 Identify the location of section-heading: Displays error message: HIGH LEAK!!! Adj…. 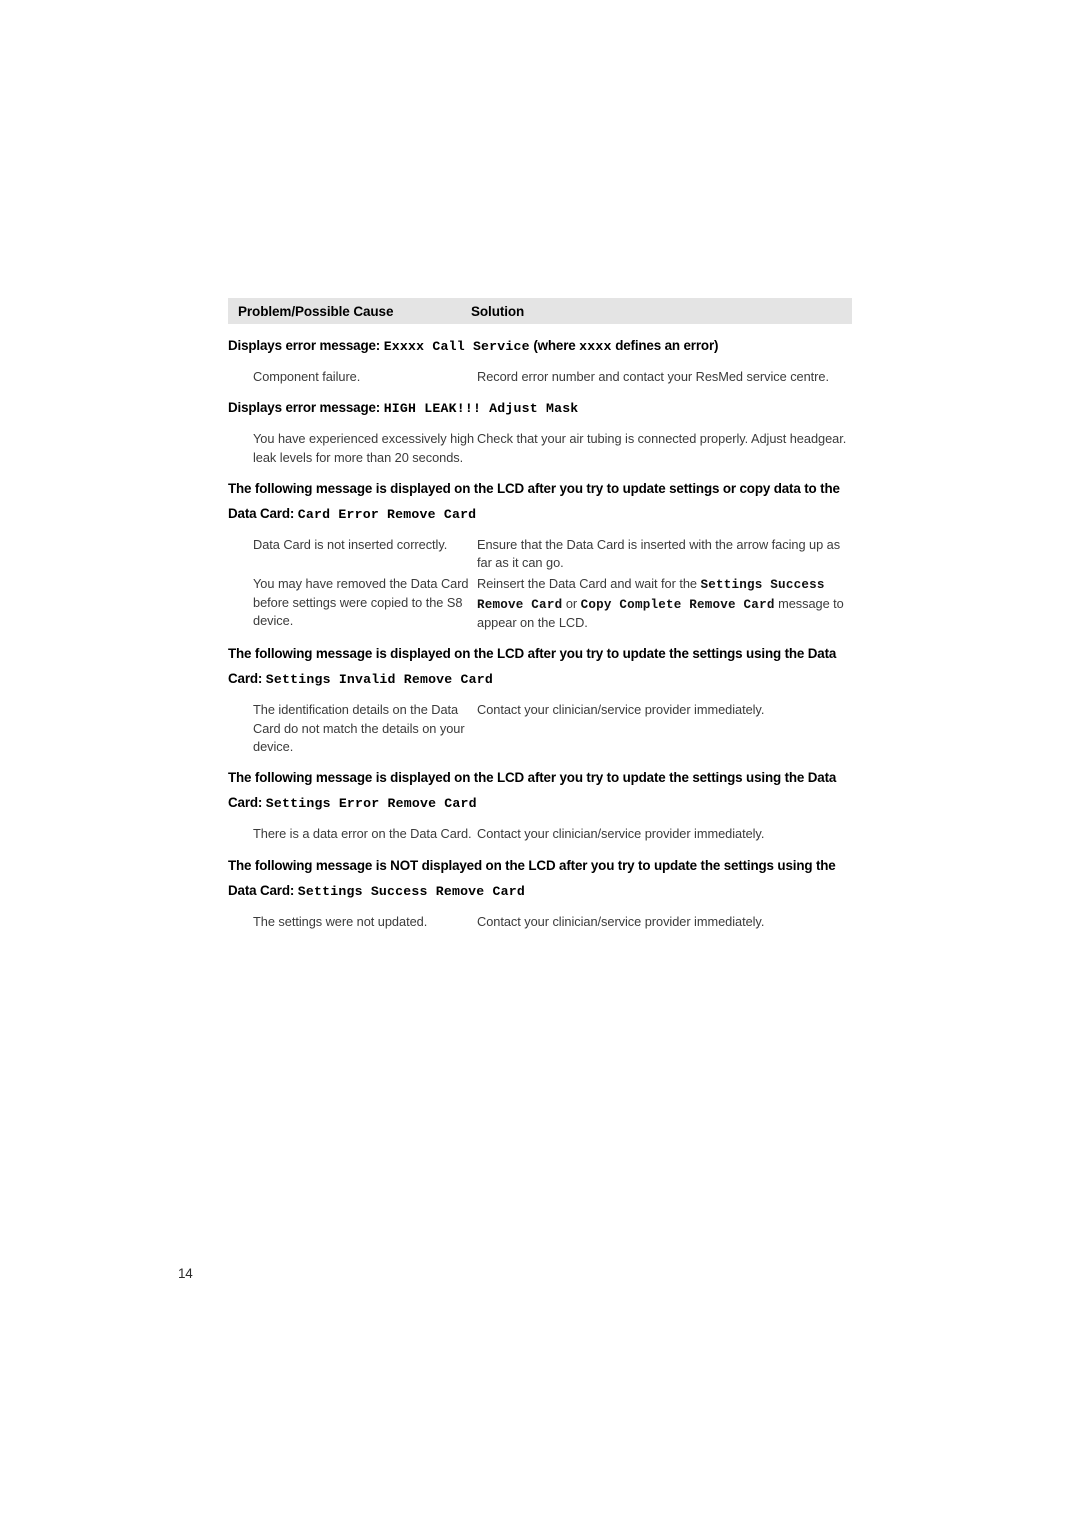
(540, 408).